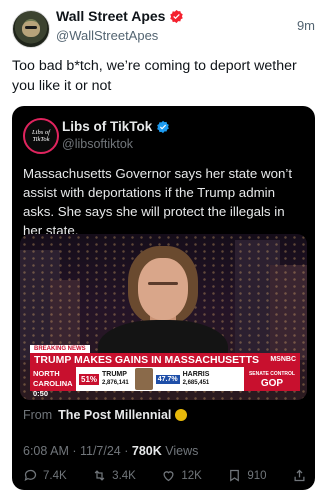 The image size is (327, 500). What do you see at coordinates (196, 379) in the screenshot?
I see `harris-label: HARRIS 2,685,451` at bounding box center [196, 379].